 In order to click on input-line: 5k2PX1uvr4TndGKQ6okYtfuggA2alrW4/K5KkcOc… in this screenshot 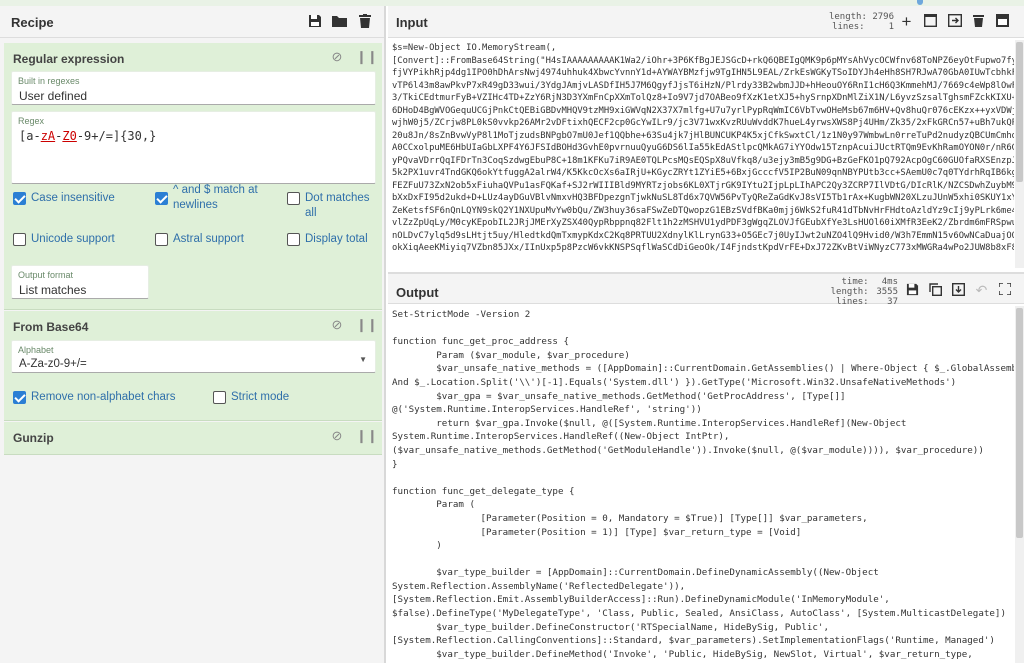, I will do `click(703, 173)`.